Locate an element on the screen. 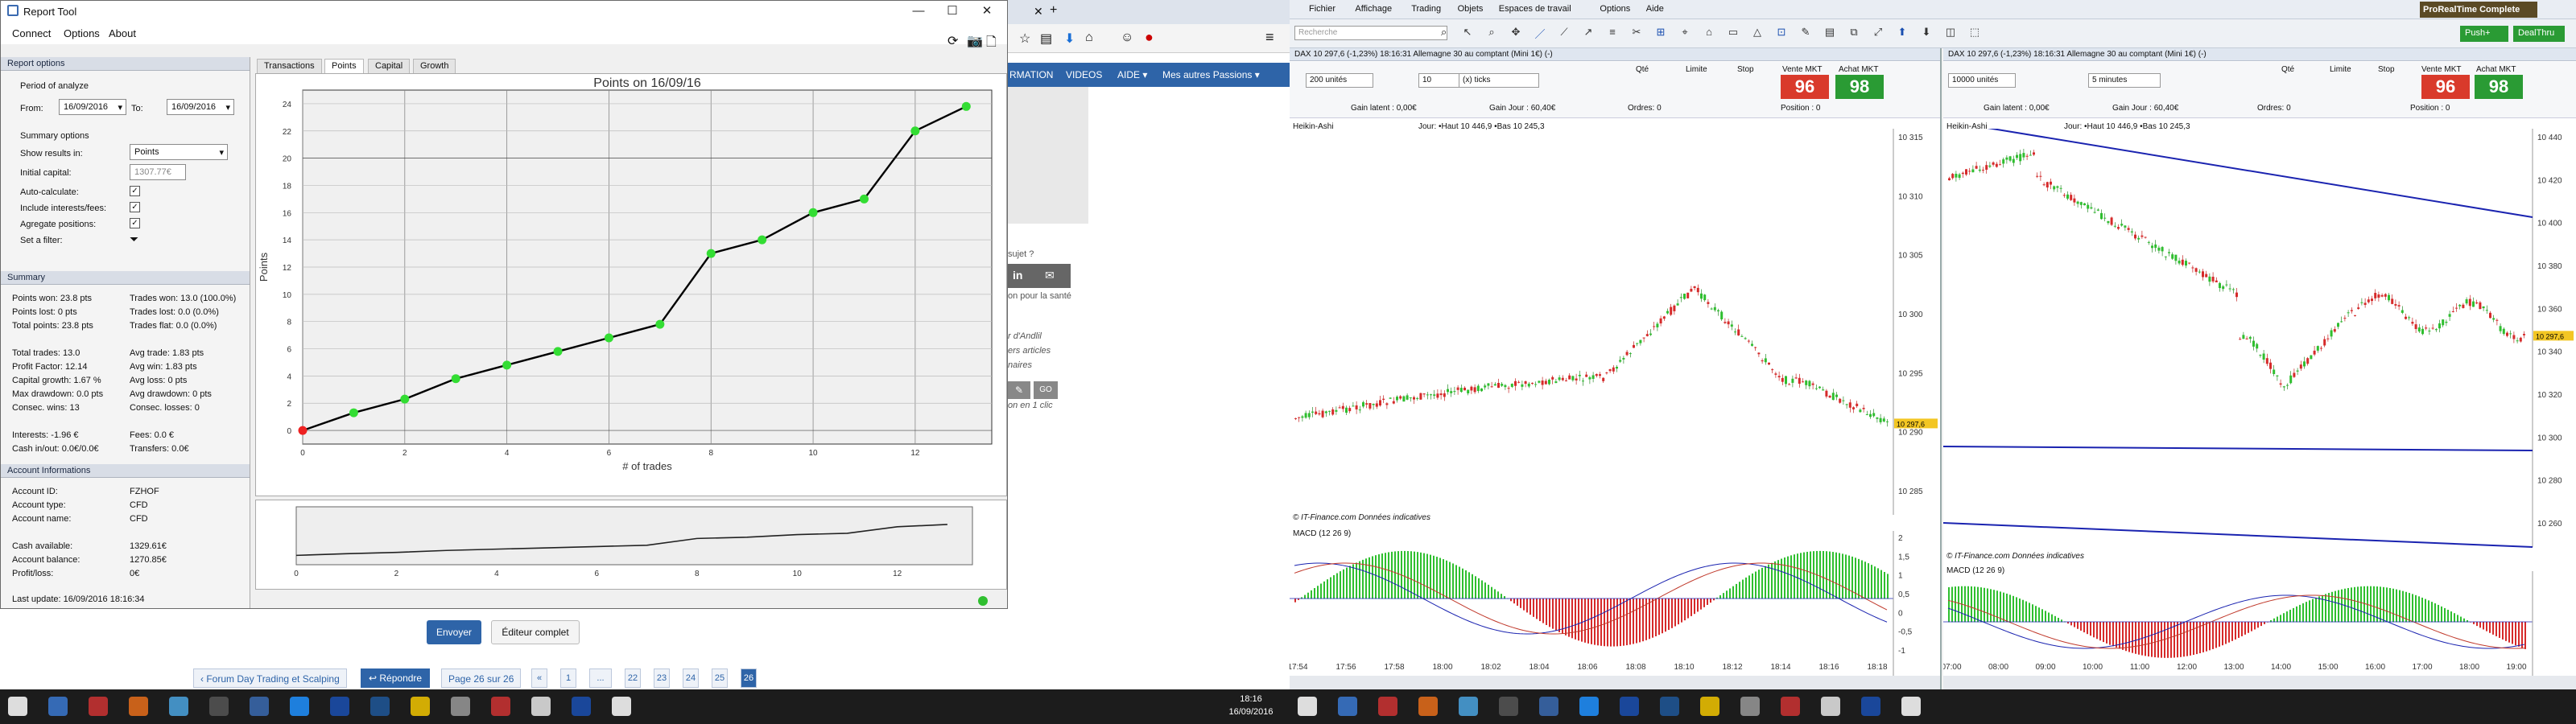 This screenshot has height=724, width=2576. from-date-input: 16/09/2016 ▾ is located at coordinates (92, 107).